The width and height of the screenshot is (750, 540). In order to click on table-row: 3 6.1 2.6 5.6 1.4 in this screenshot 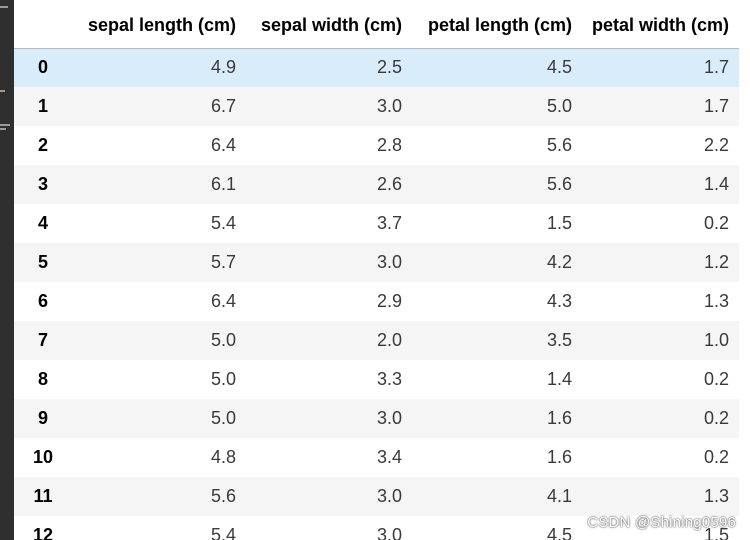, I will do `click(376, 184)`.